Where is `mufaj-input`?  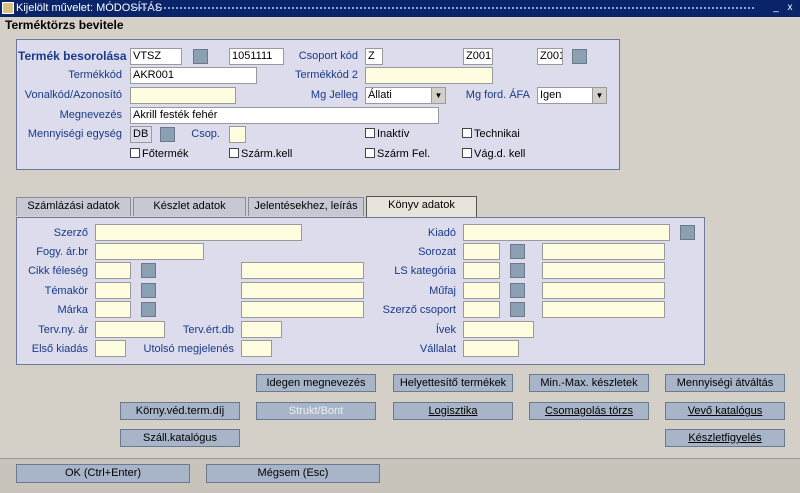
mufaj-input is located at coordinates (481, 290).